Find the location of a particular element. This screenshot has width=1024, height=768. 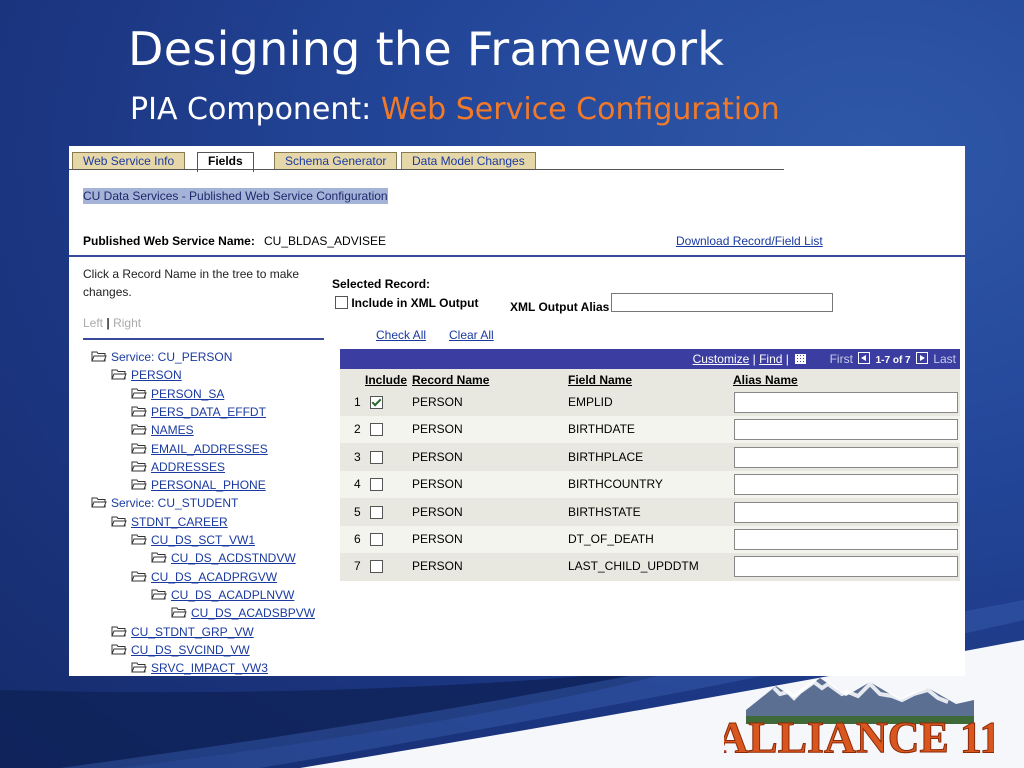

find-link: Find is located at coordinates (770, 359).